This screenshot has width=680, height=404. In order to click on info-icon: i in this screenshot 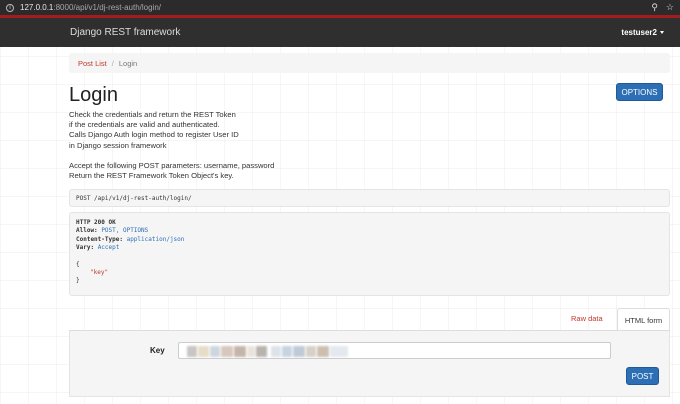, I will do `click(10, 7)`.